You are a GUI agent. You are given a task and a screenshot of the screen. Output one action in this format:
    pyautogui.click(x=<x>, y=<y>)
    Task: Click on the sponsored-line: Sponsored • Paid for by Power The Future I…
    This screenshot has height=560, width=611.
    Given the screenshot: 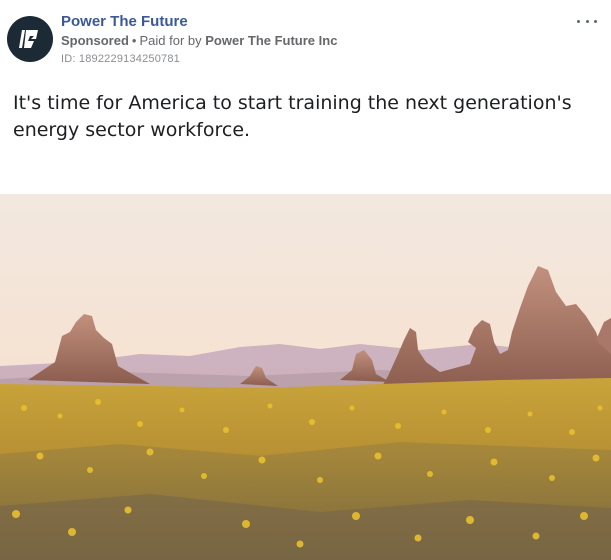 What is the action you would take?
    pyautogui.click(x=199, y=41)
    